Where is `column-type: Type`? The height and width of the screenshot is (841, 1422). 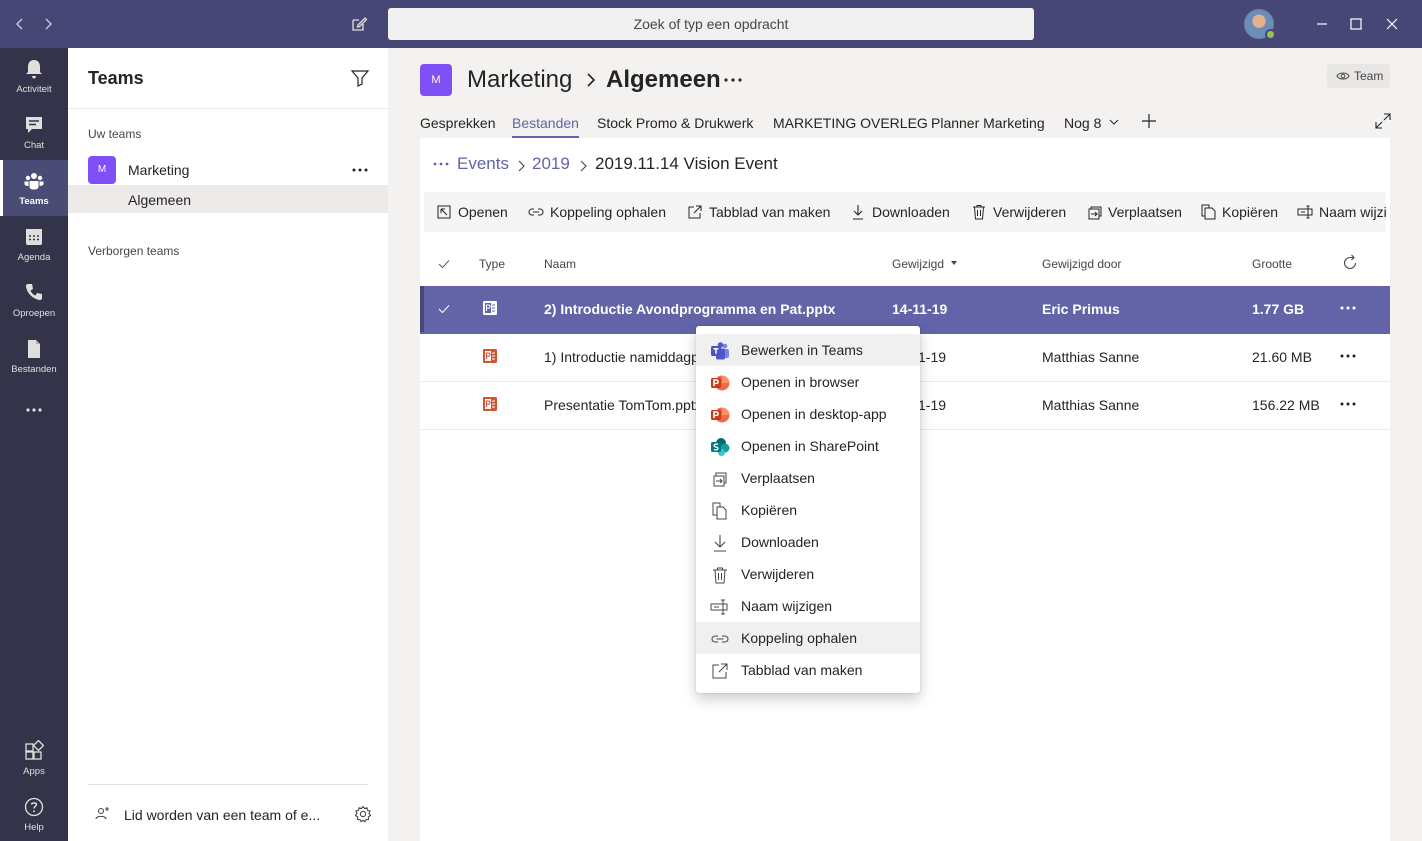 column-type: Type is located at coordinates (492, 264).